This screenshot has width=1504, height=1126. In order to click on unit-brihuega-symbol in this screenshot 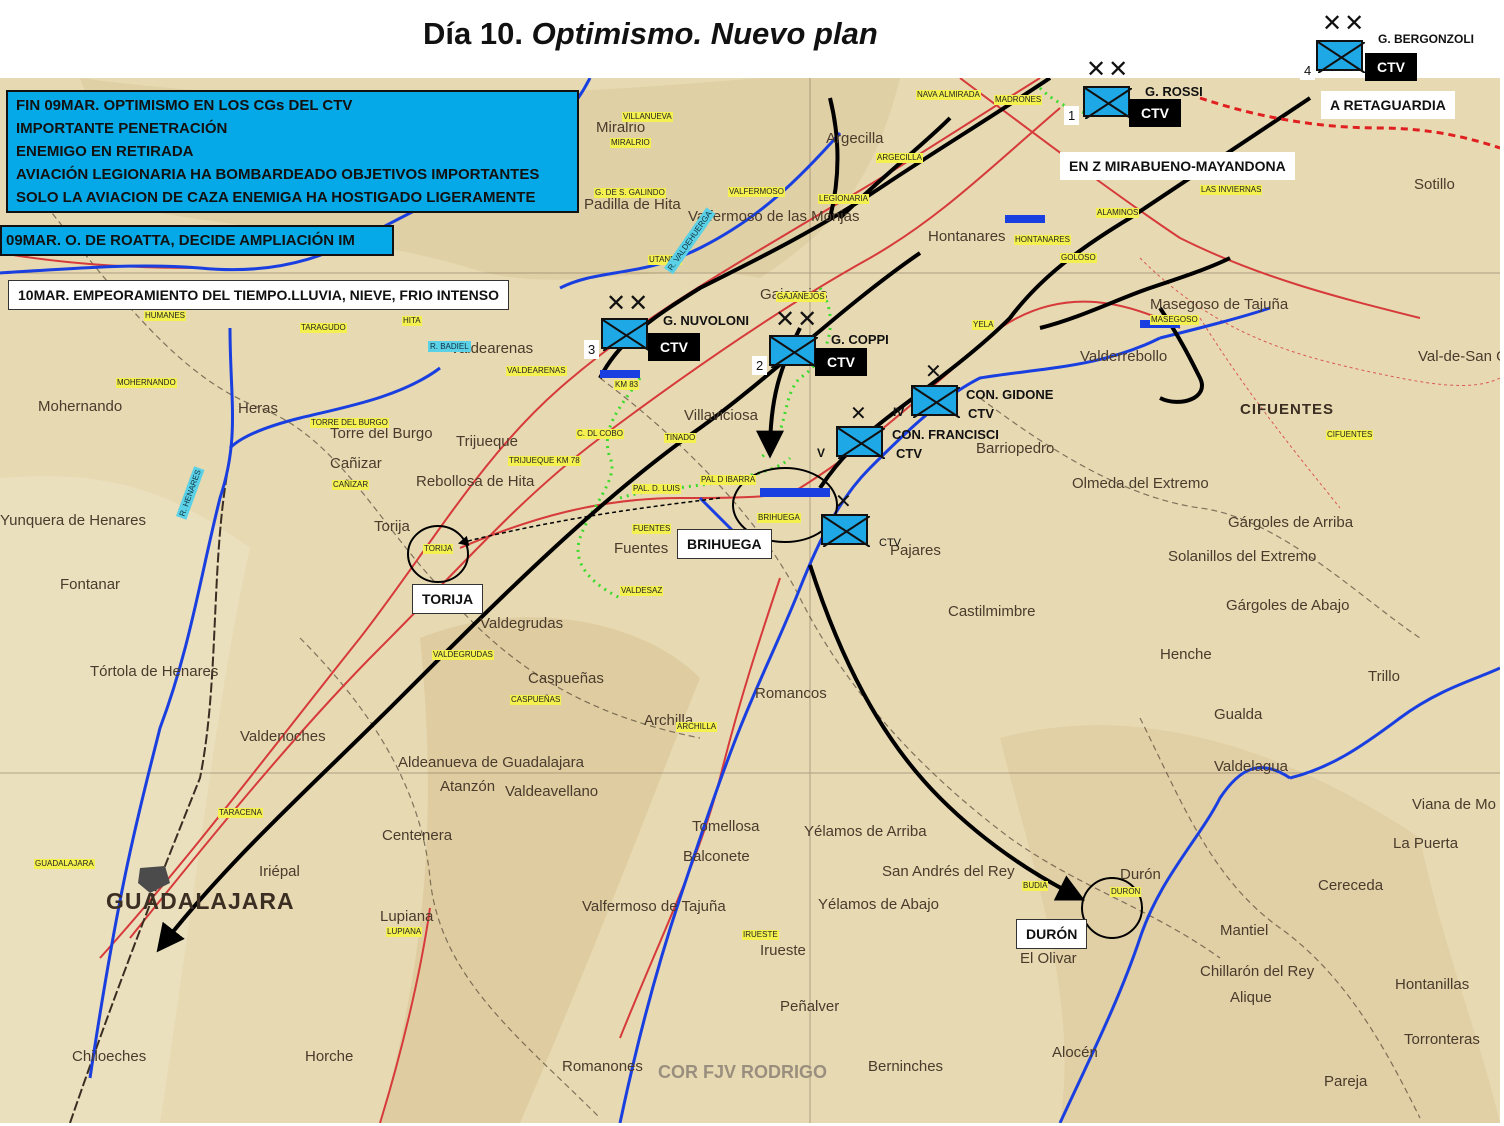, I will do `click(845, 530)`.